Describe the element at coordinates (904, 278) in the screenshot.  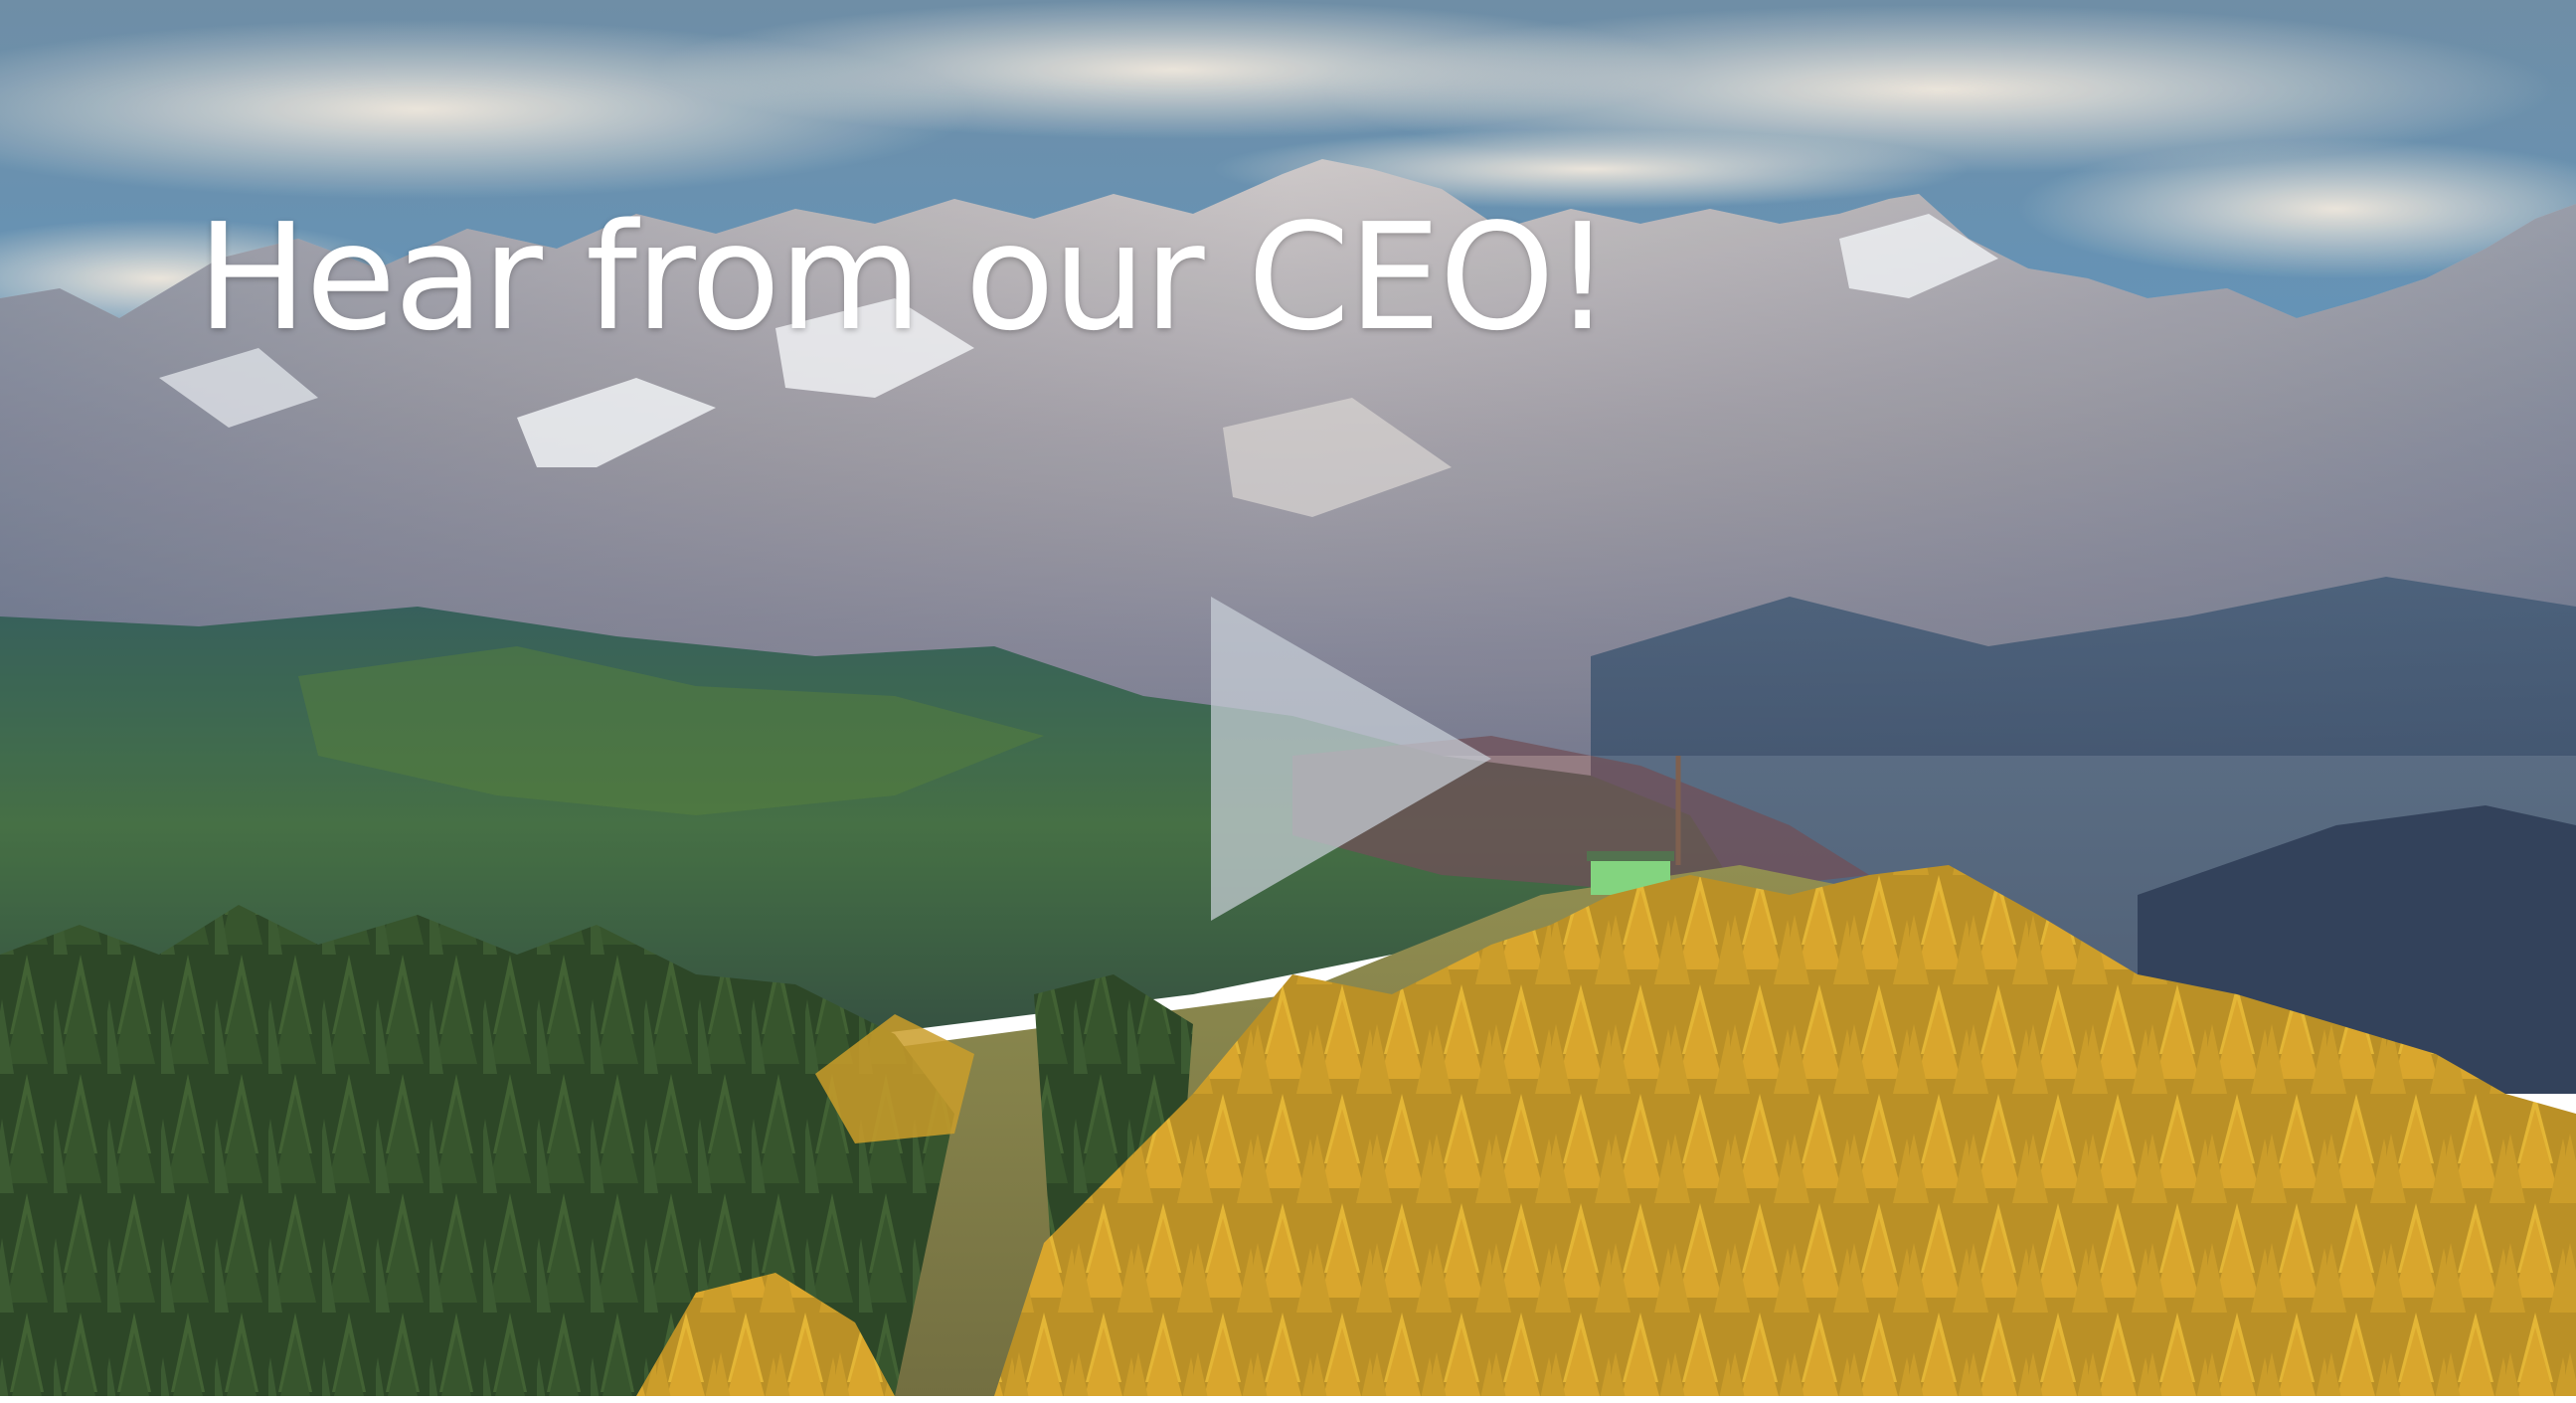
I see `video-title-overlay: Hear from our CEO!` at that location.